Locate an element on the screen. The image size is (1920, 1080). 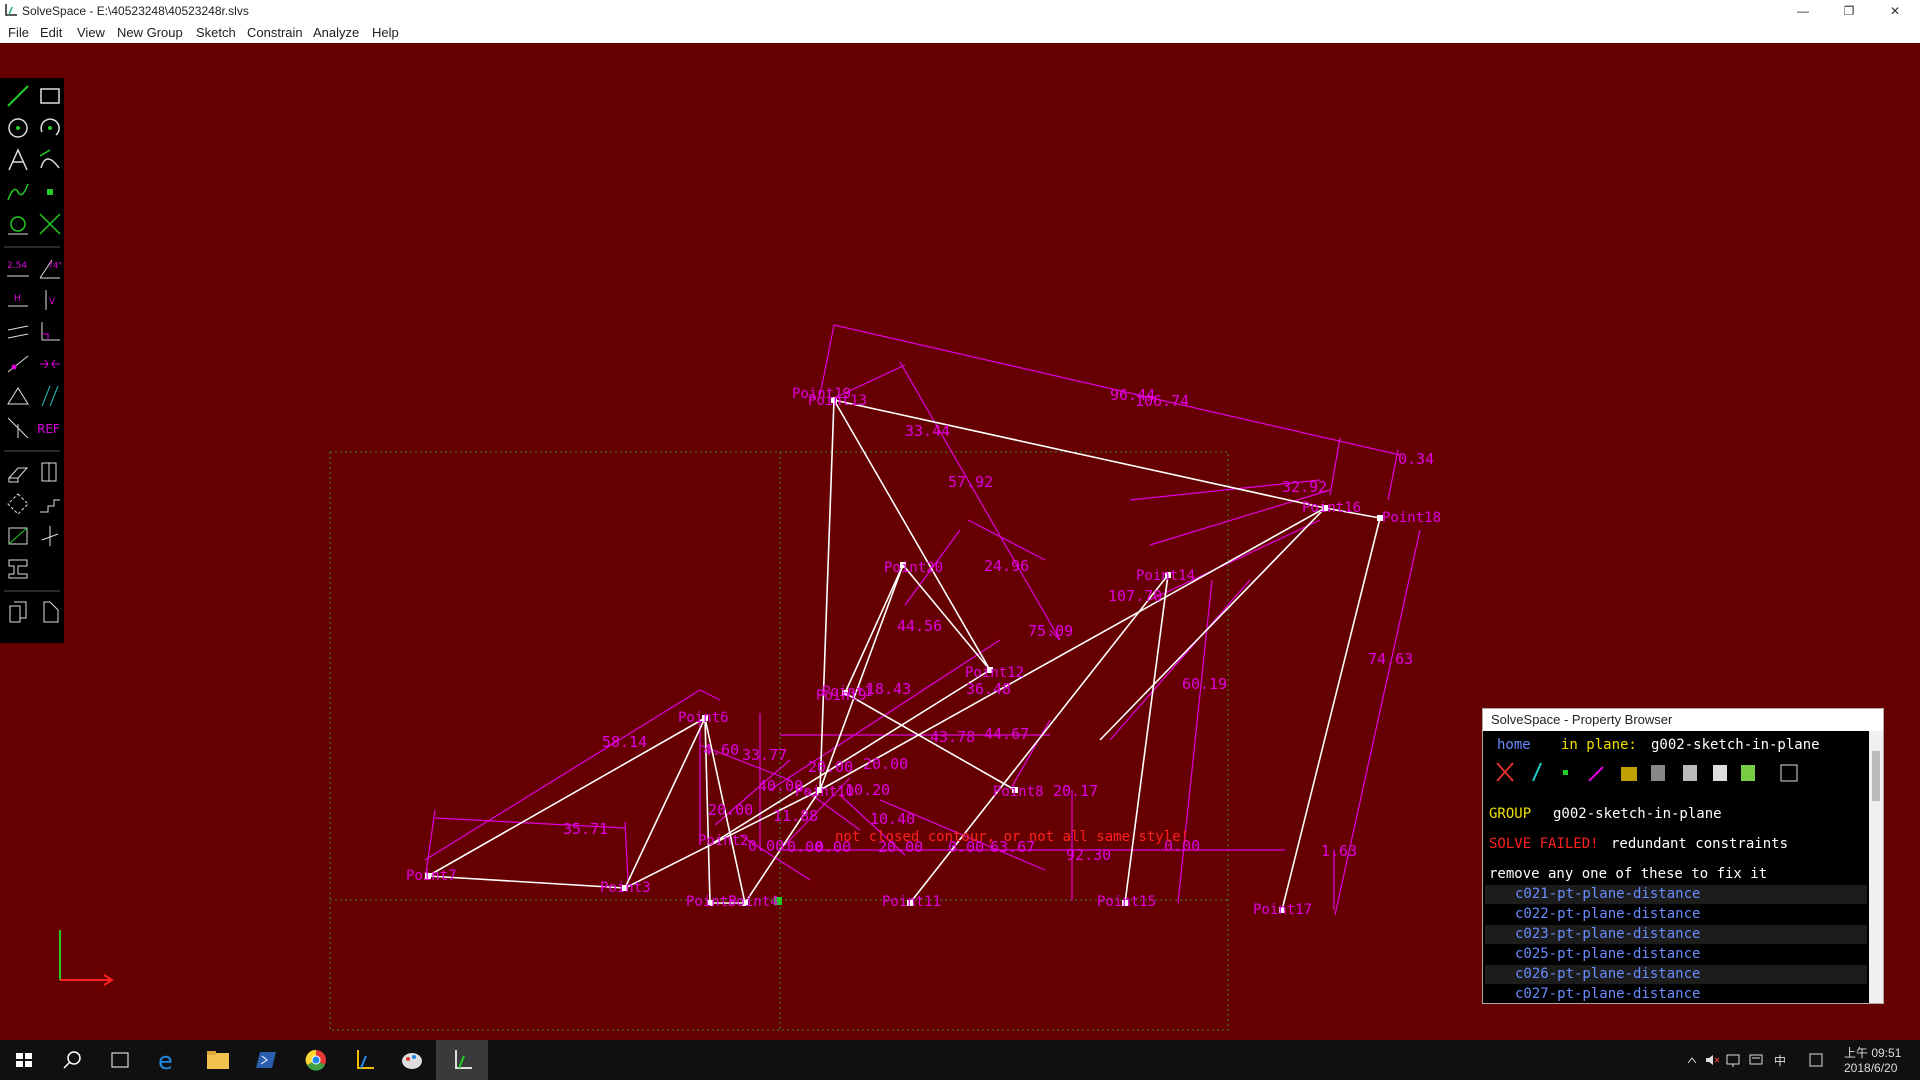
show-points-icon is located at coordinates (1565, 772).